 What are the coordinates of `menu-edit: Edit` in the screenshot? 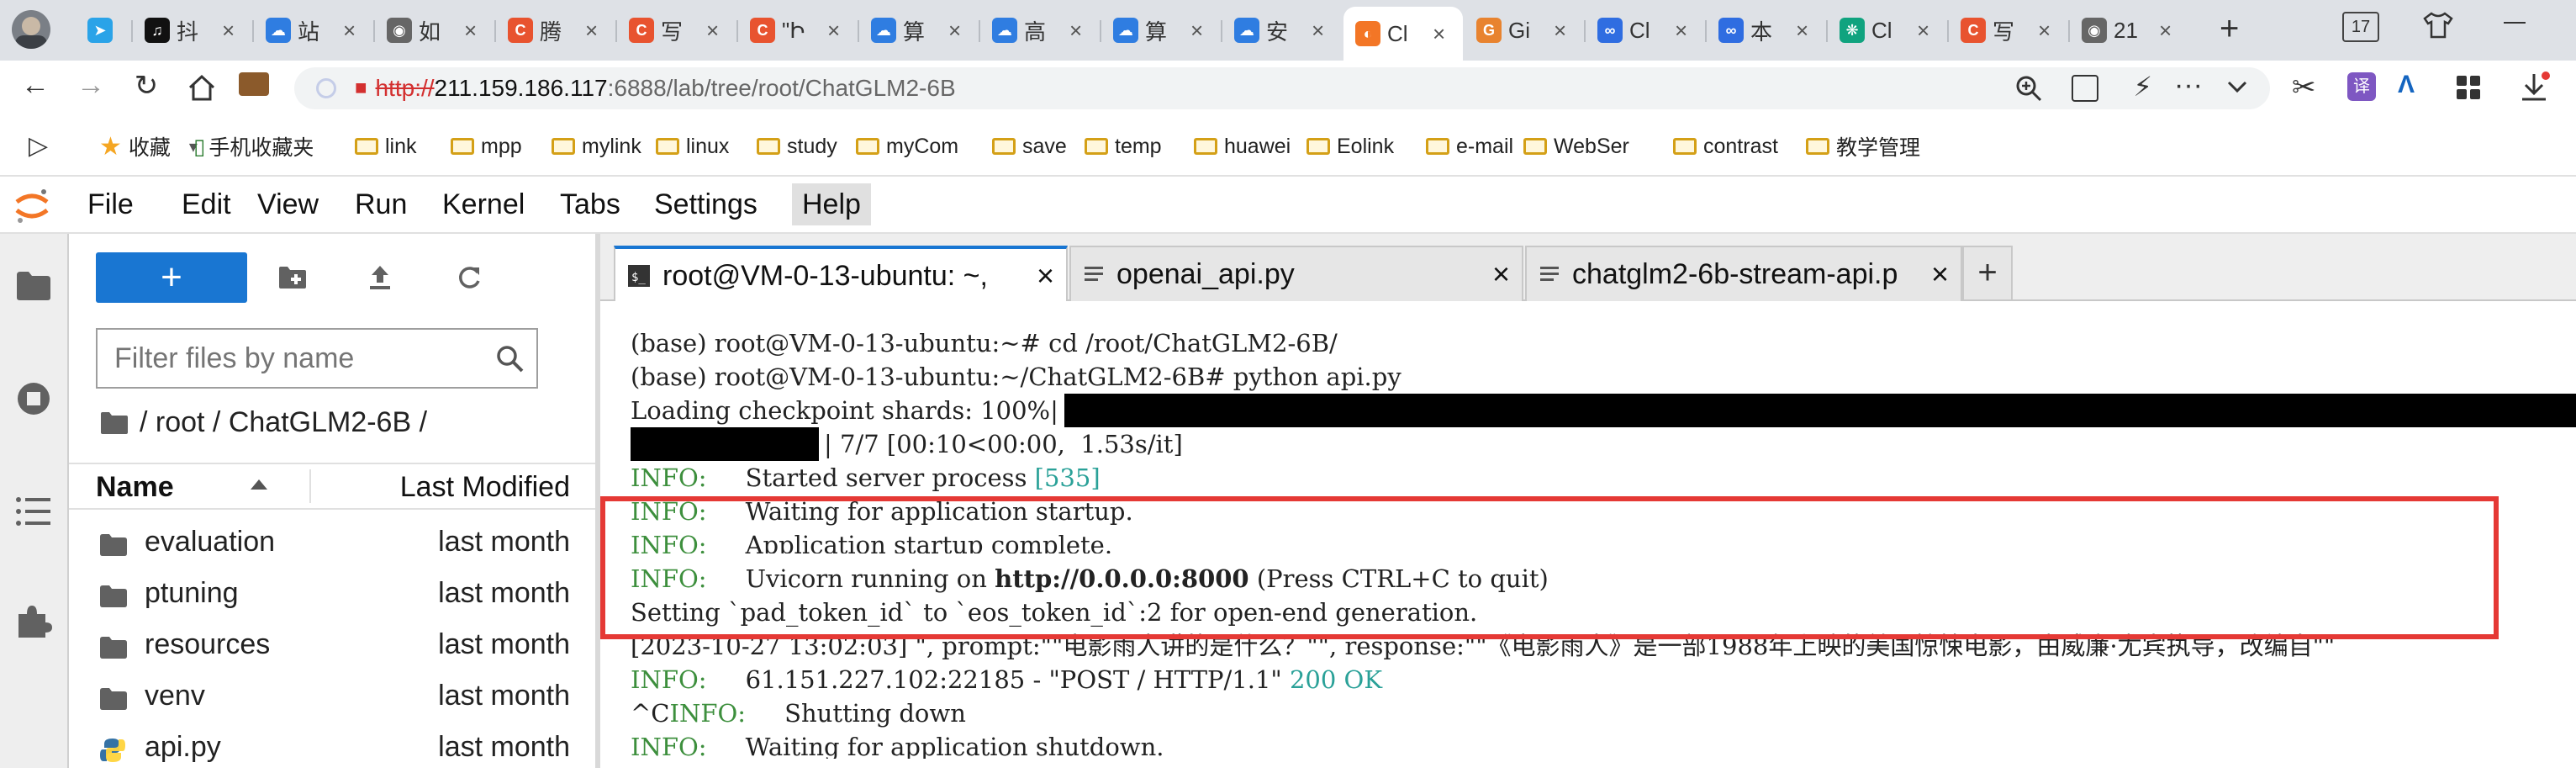 It's located at (206, 204).